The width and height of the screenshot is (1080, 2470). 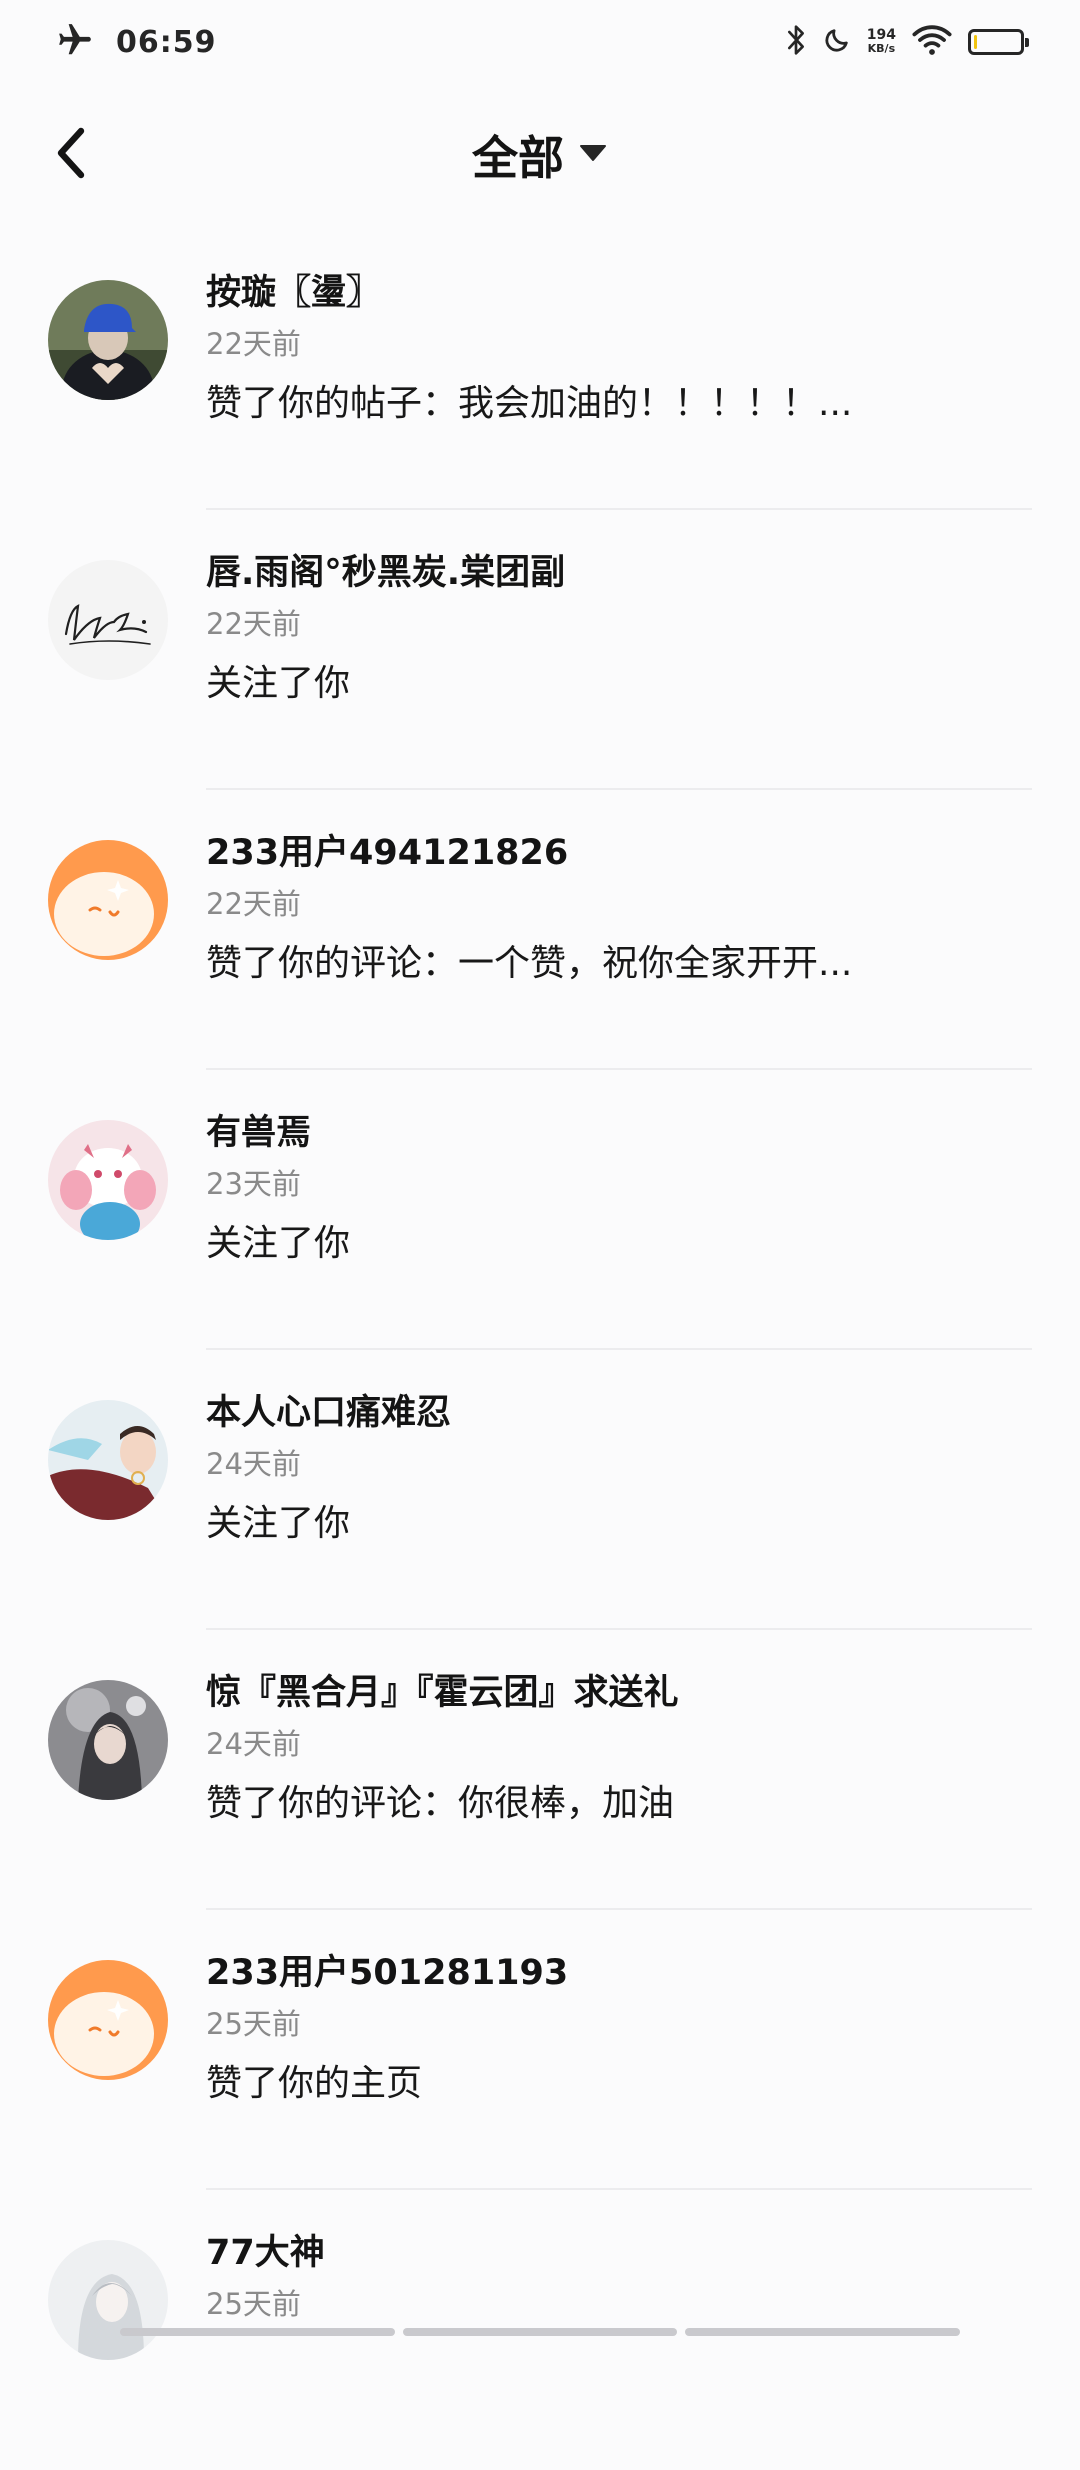 What do you see at coordinates (619, 2284) in the screenshot?
I see `row-text: 77大神 25天前` at bounding box center [619, 2284].